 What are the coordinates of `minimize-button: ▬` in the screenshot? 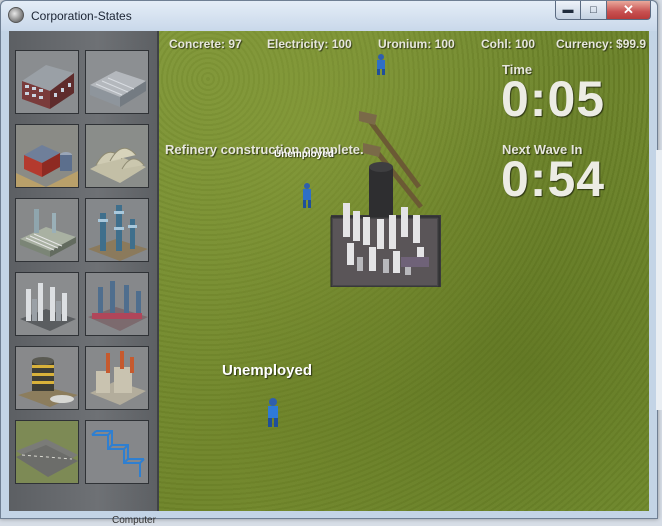 It's located at (568, 10).